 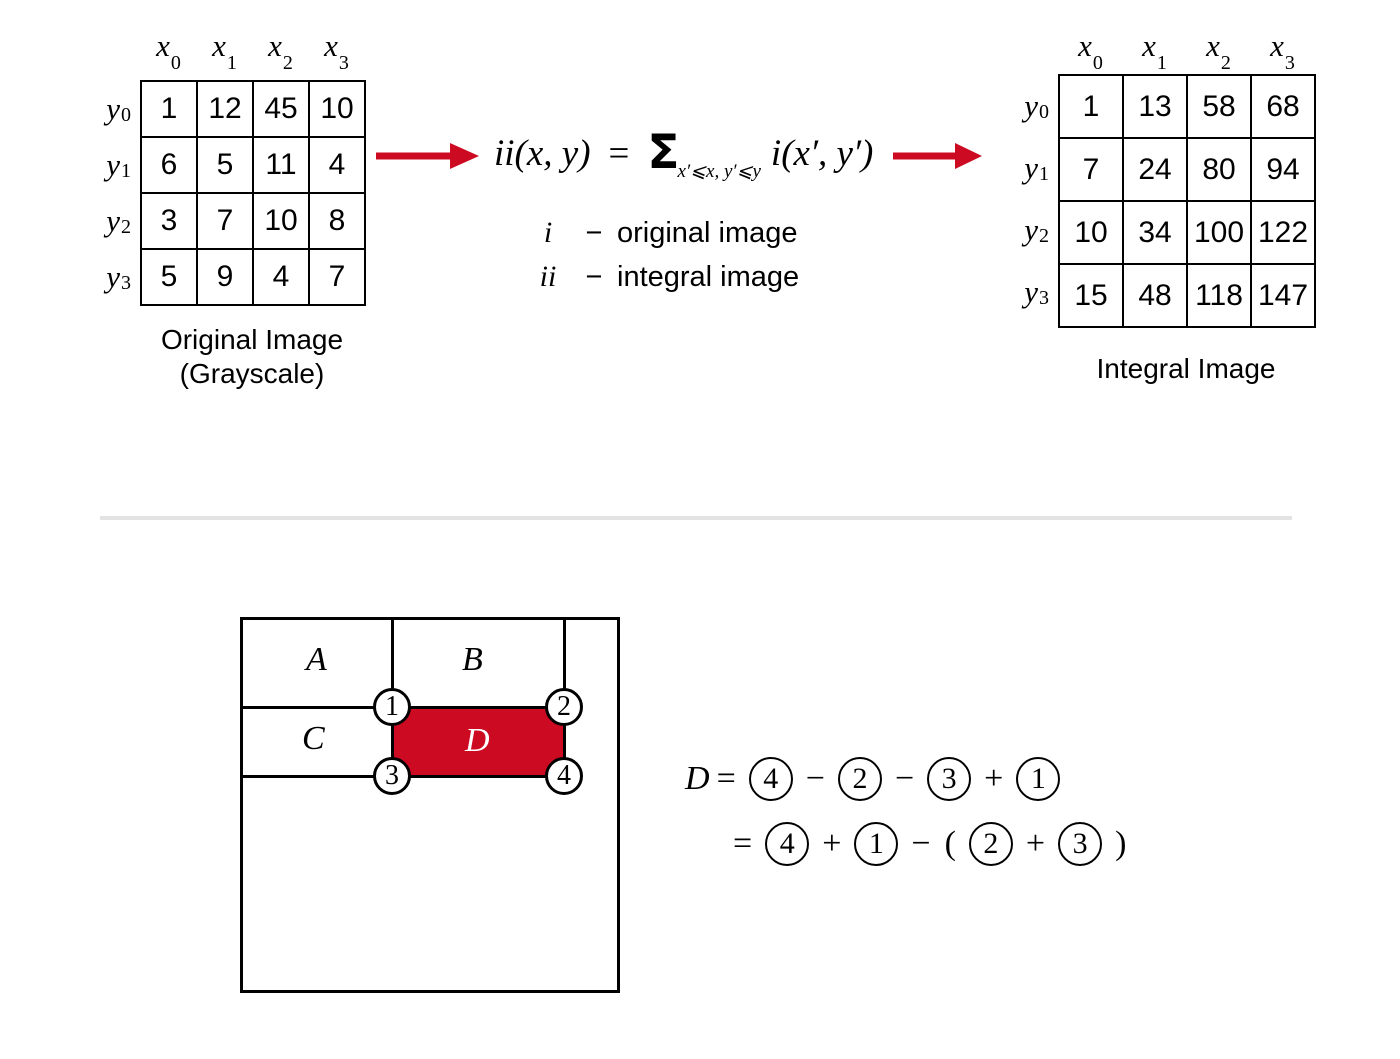 What do you see at coordinates (1219, 169) in the screenshot?
I see `int-cell-y1-x2: 80` at bounding box center [1219, 169].